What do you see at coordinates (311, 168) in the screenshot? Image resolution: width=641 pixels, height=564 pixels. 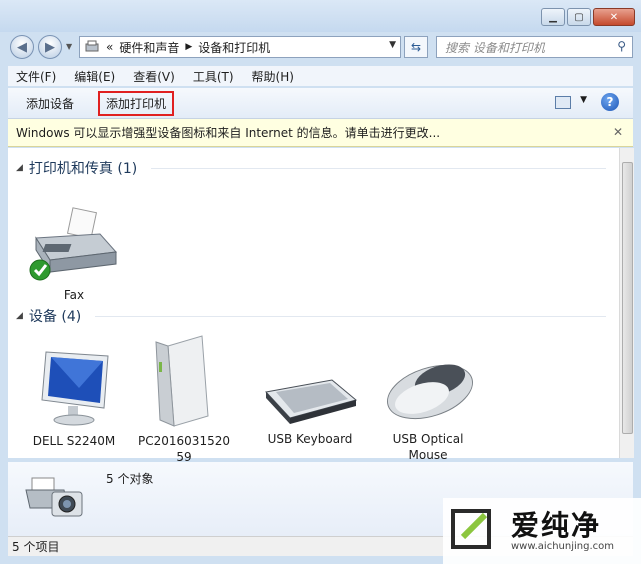 I see `group-header-printers: ◢ 打印机和传真 (1)` at bounding box center [311, 168].